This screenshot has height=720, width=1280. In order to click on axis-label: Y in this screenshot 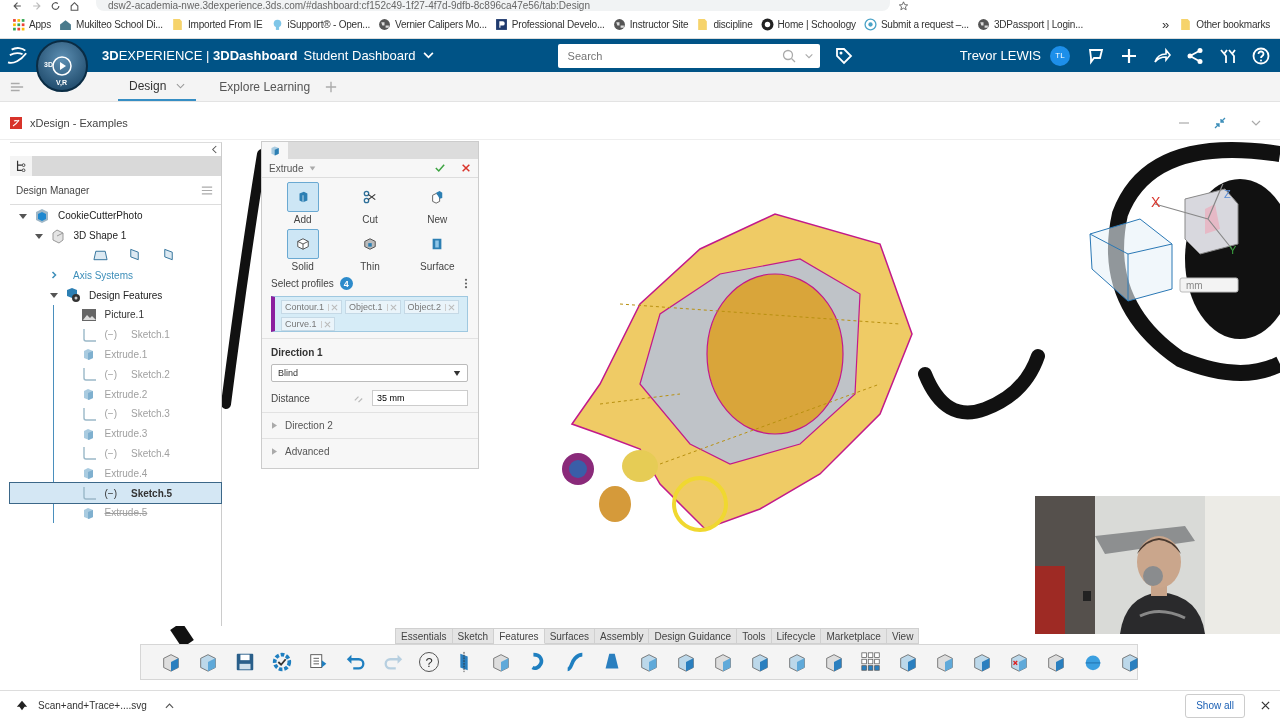, I will do `click(1233, 250)`.